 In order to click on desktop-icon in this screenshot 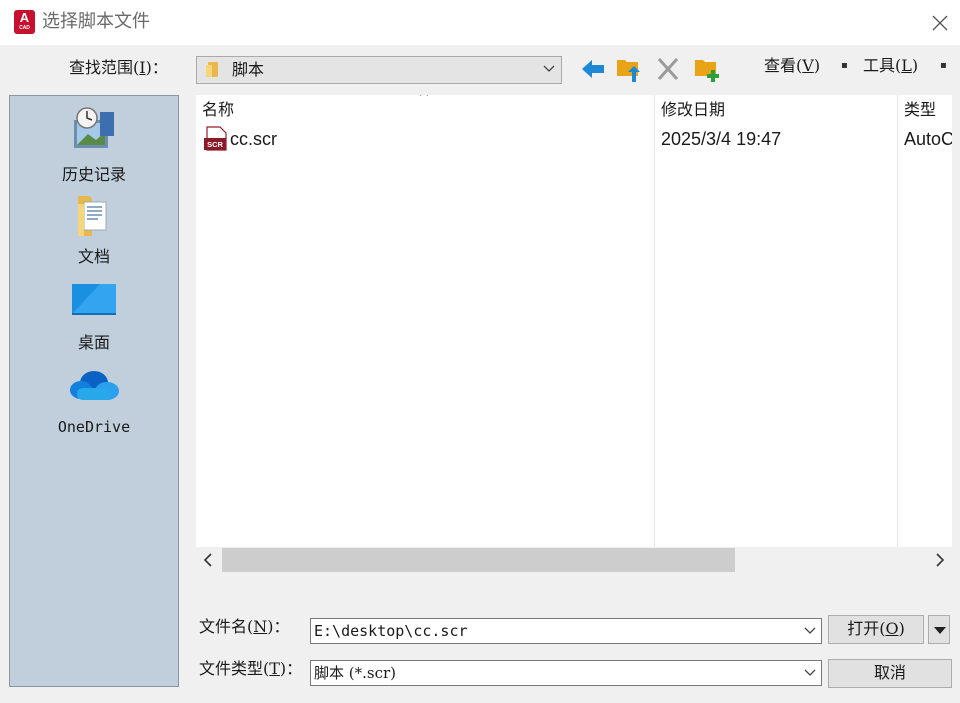, I will do `click(94, 299)`.